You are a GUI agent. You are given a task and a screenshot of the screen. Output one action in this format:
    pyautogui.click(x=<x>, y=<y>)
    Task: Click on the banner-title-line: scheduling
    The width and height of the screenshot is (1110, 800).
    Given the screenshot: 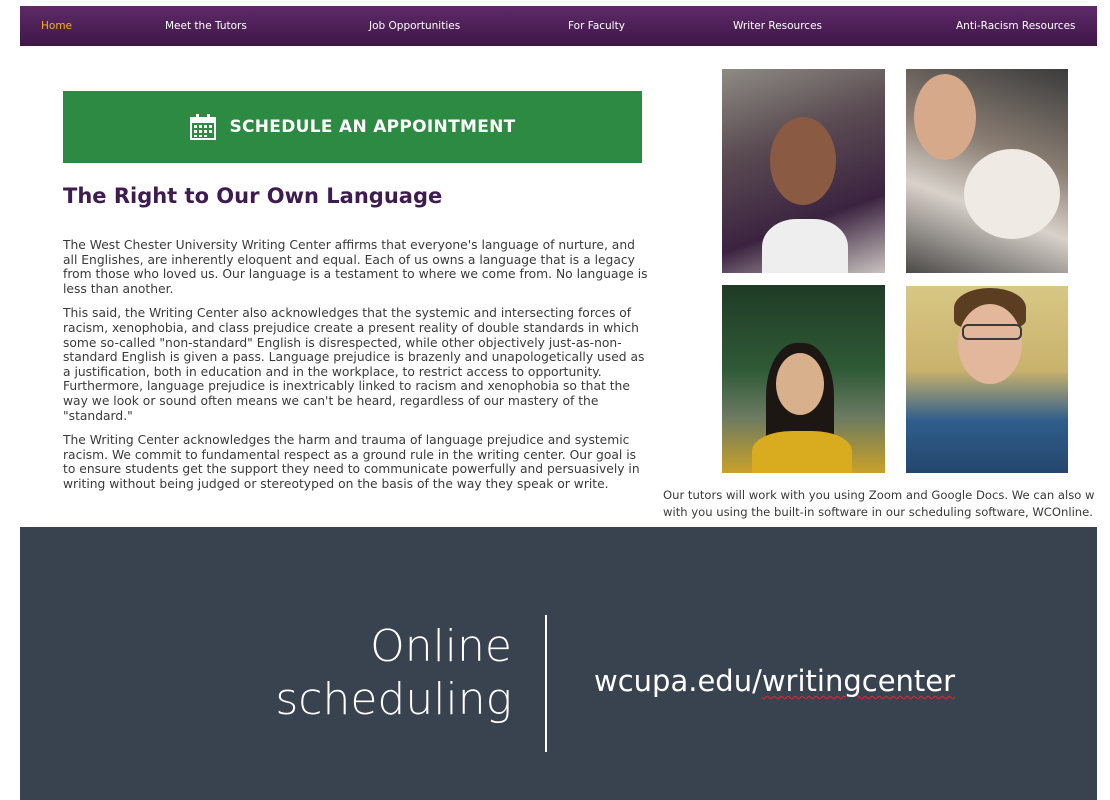 What is the action you would take?
    pyautogui.click(x=393, y=699)
    